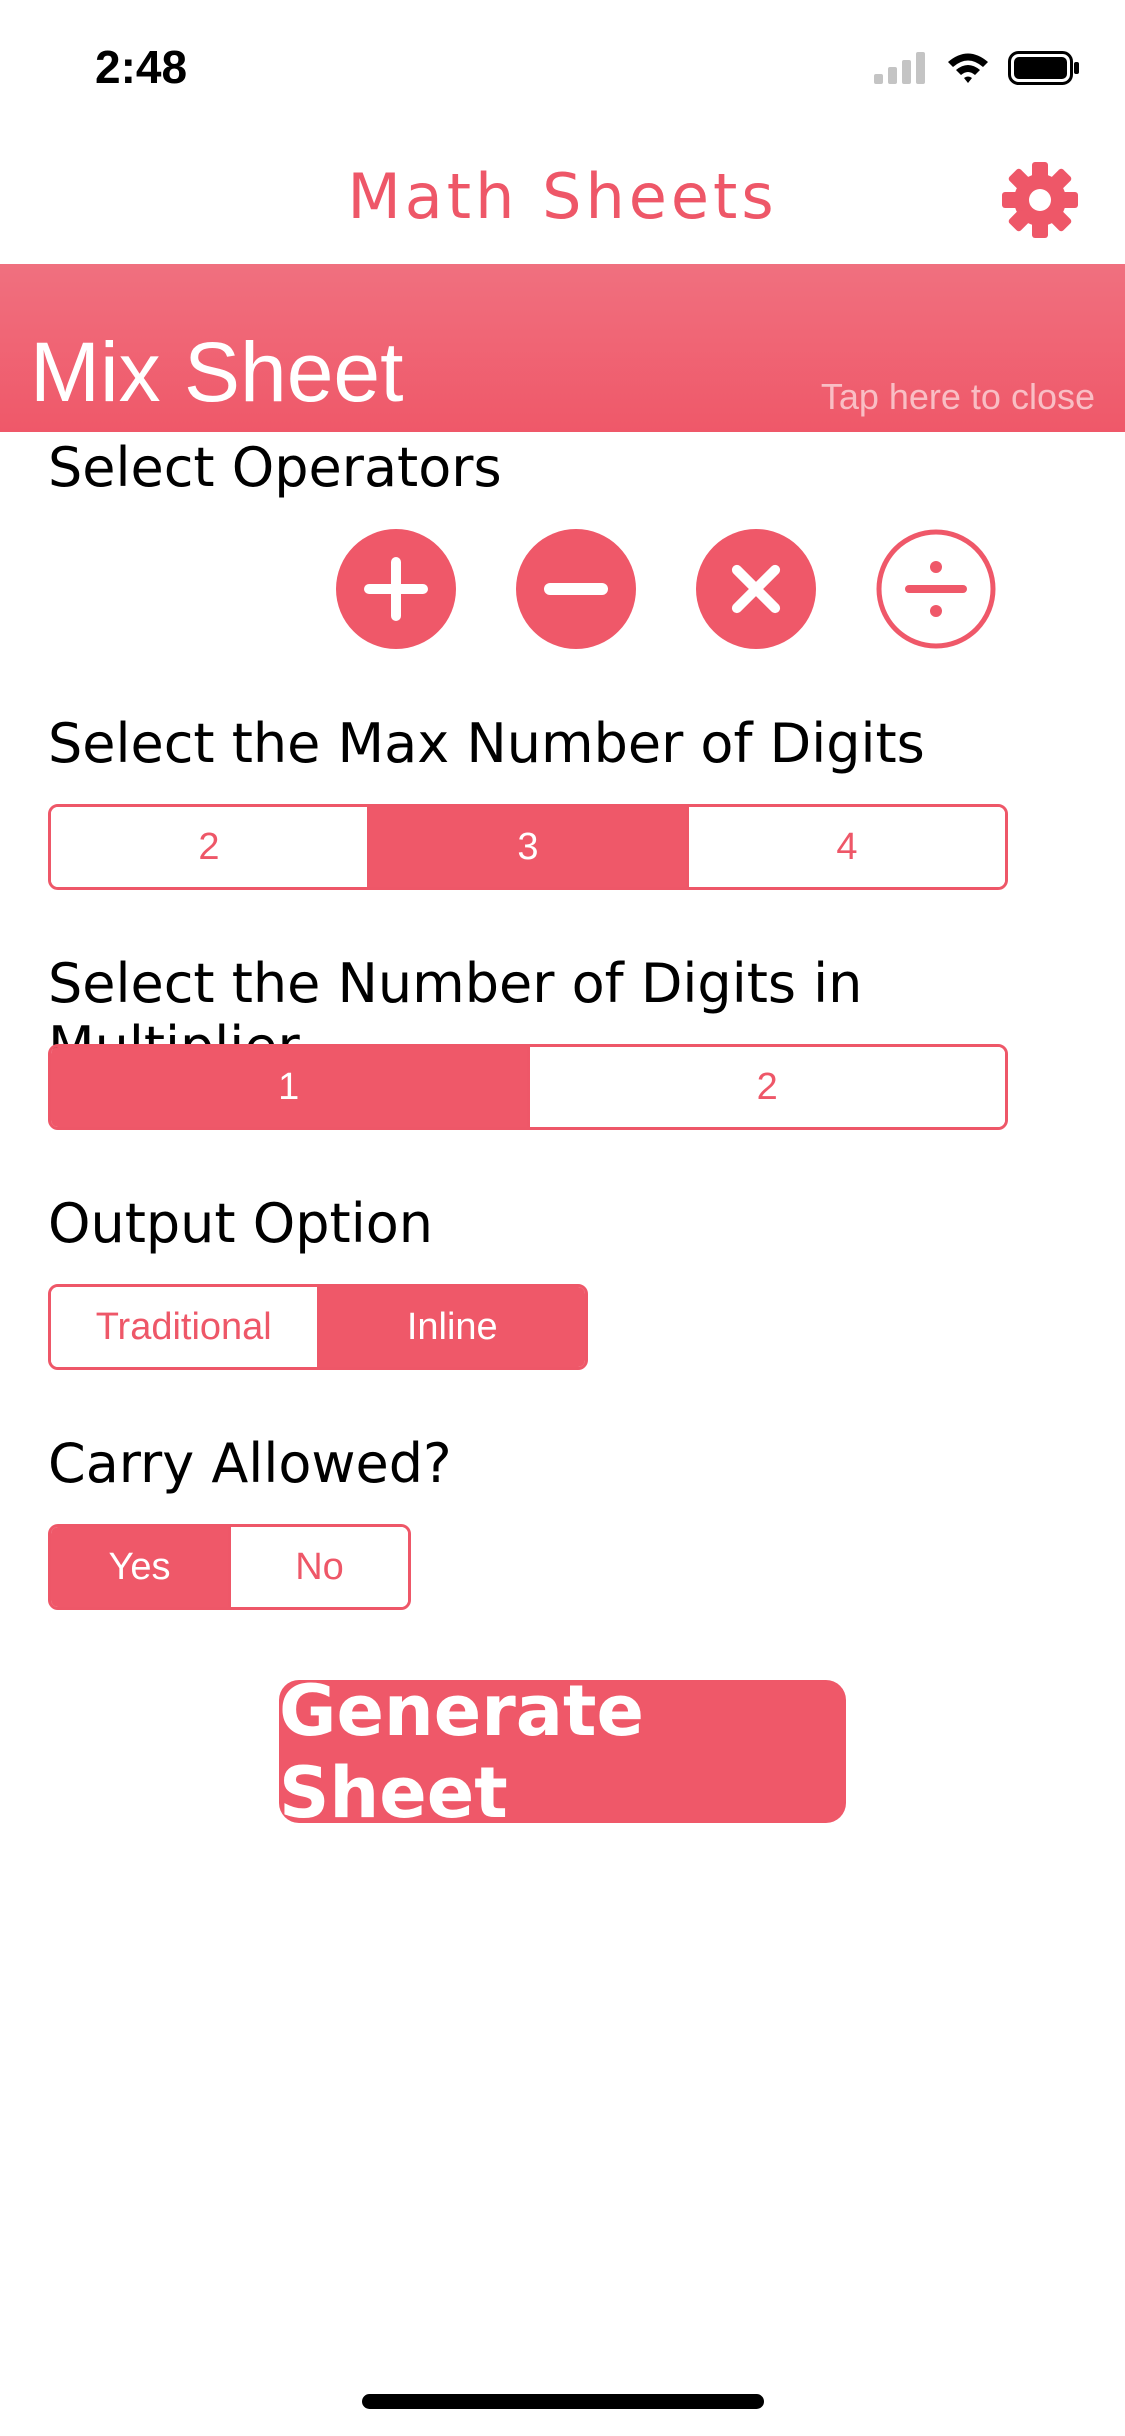  I want to click on multiplier-digits-option-2: 2, so click(765, 1087).